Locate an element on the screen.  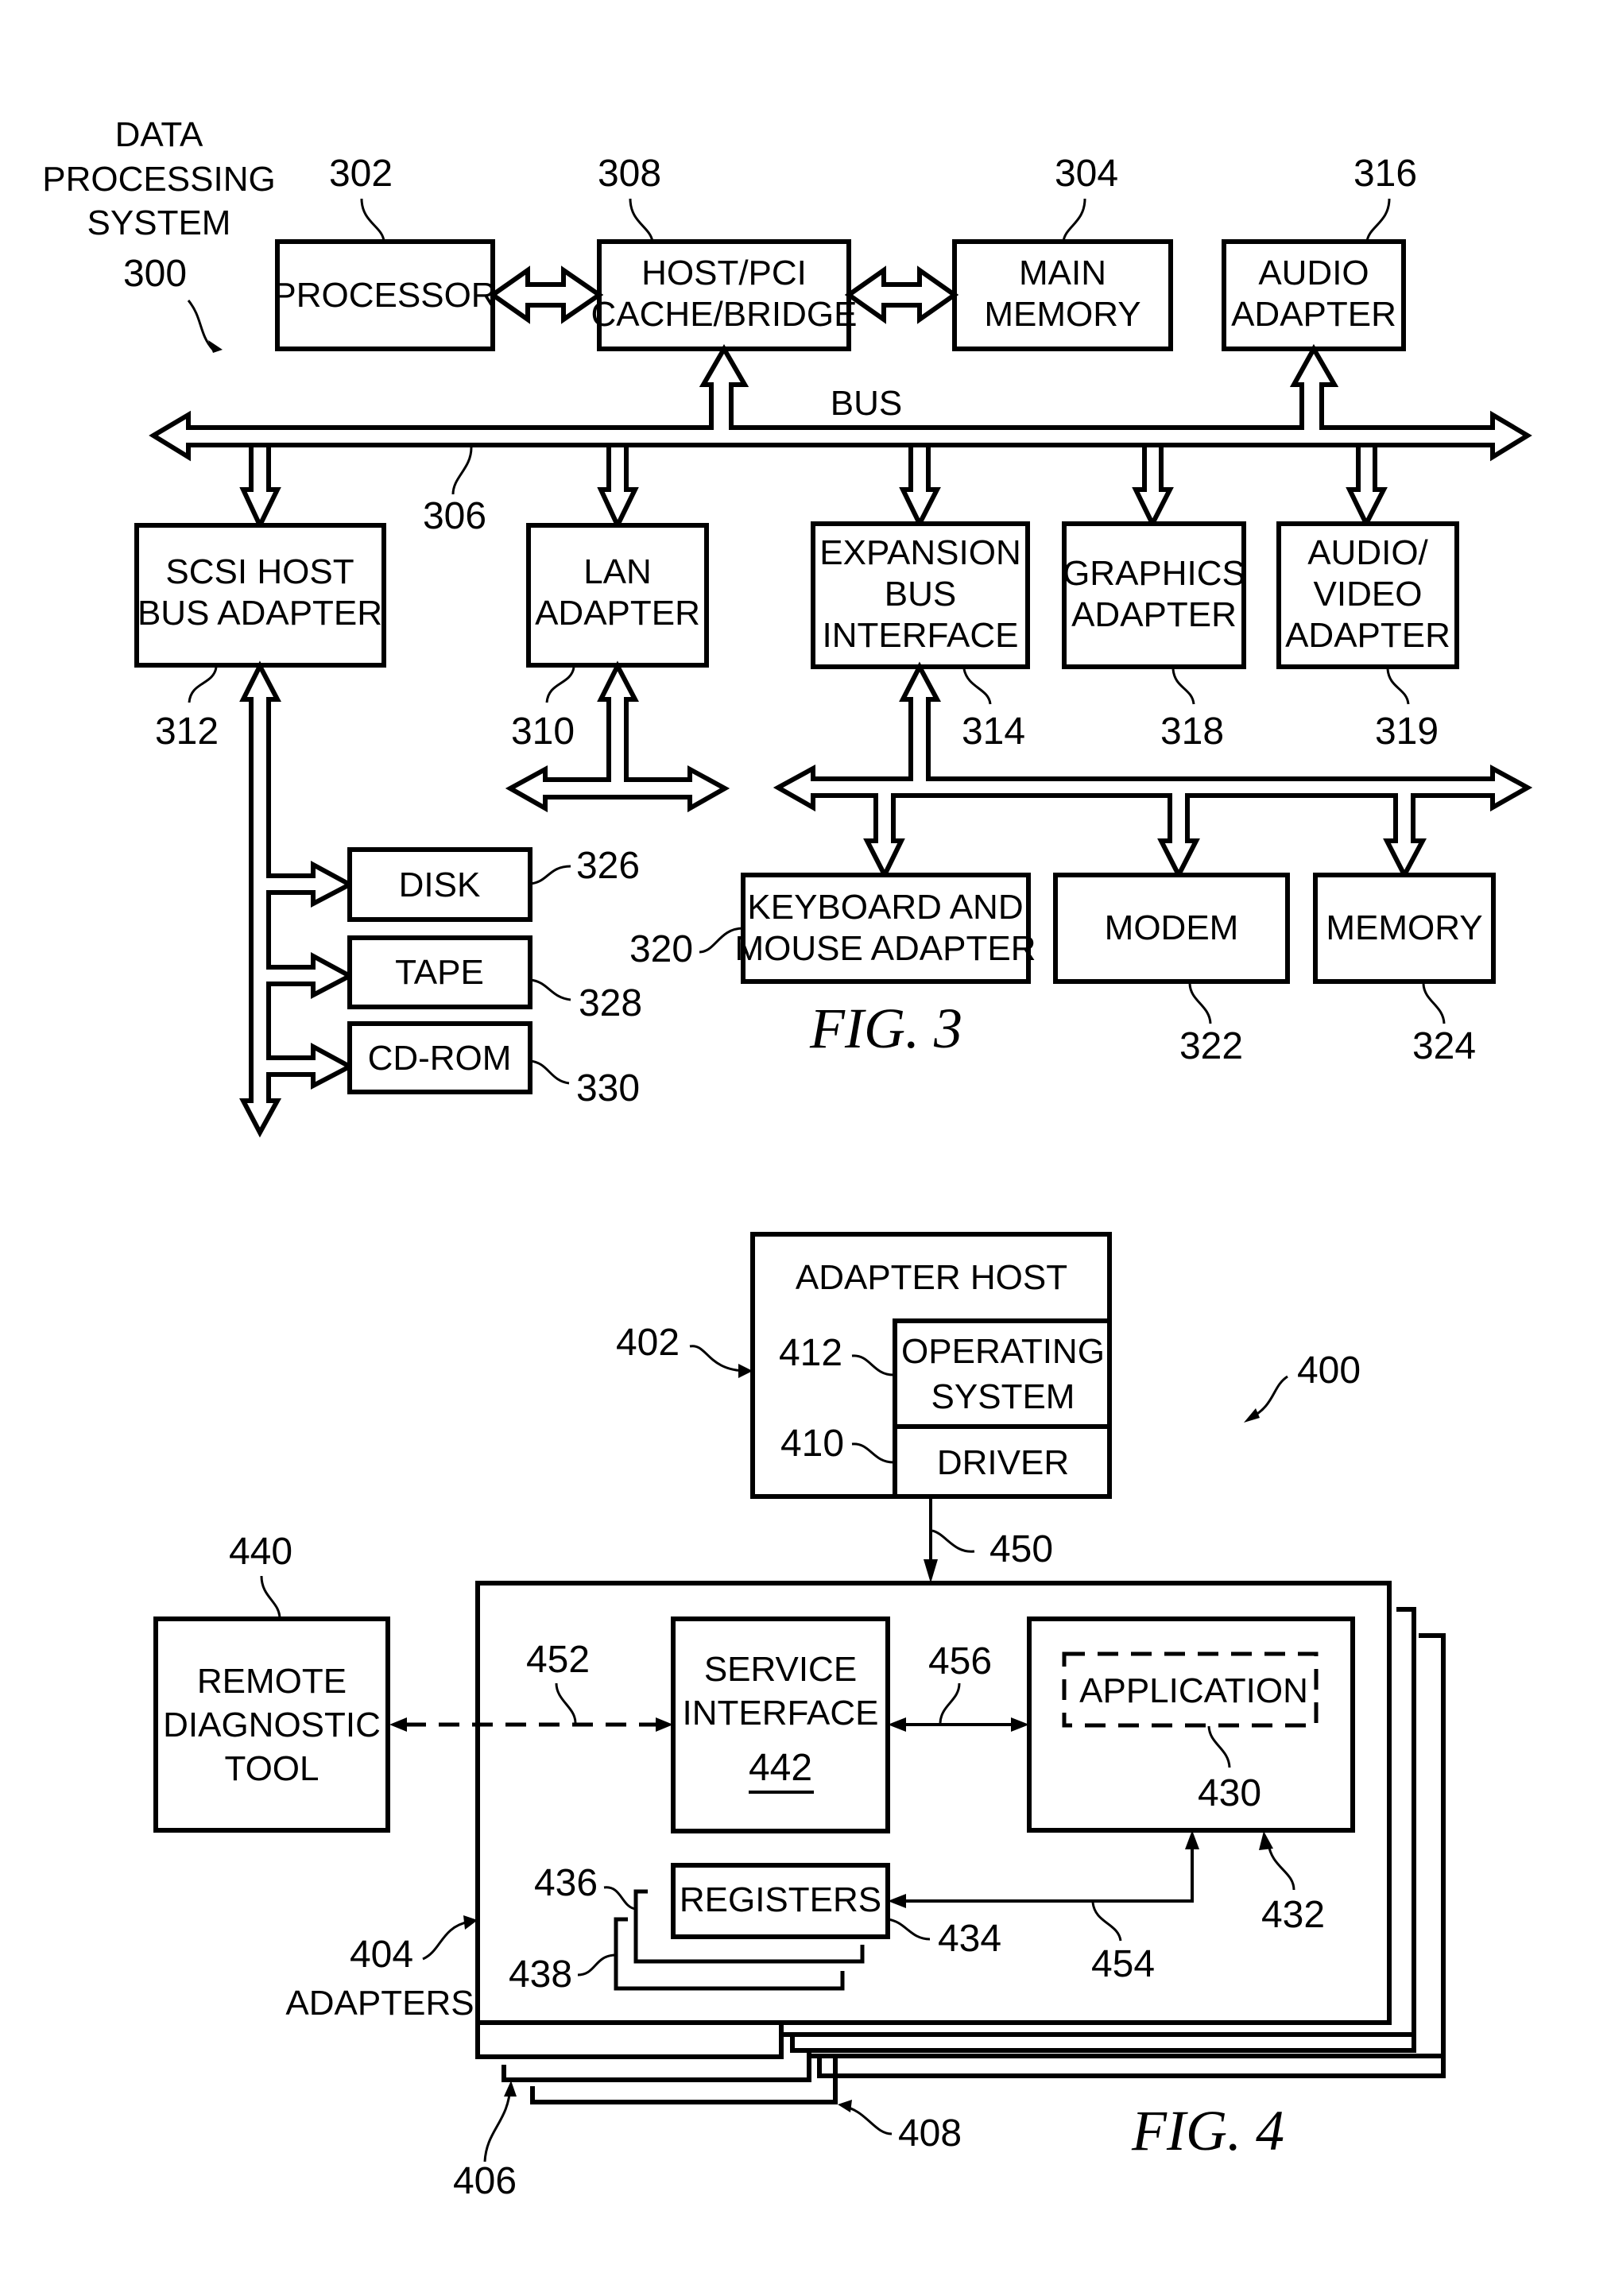
system-bus-306: BUS 306 is located at coordinates (840, 440).